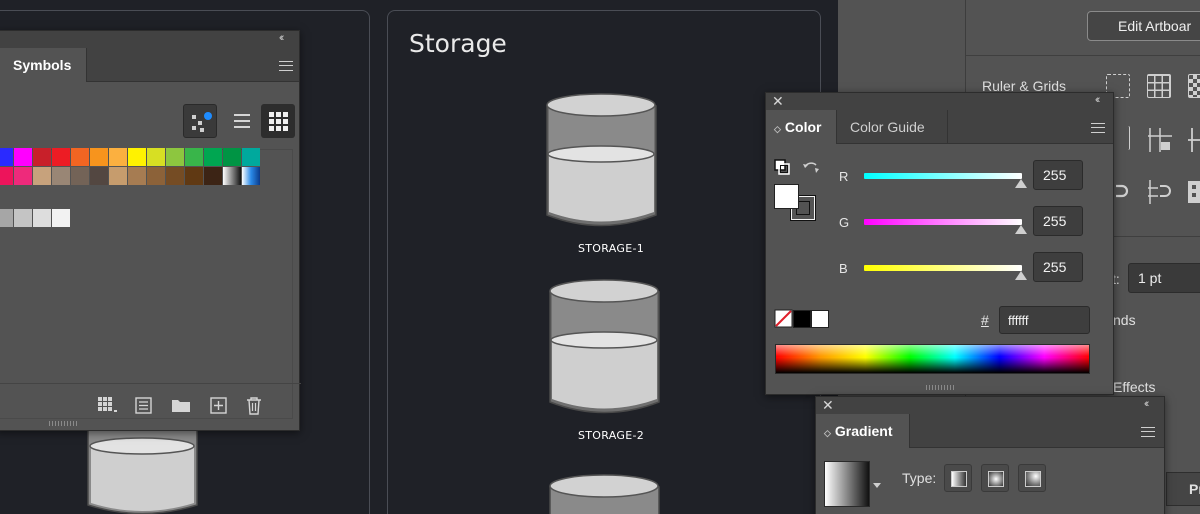 The height and width of the screenshot is (514, 1200). Describe the element at coordinates (181, 405) in the screenshot. I see `folder-icon` at that location.